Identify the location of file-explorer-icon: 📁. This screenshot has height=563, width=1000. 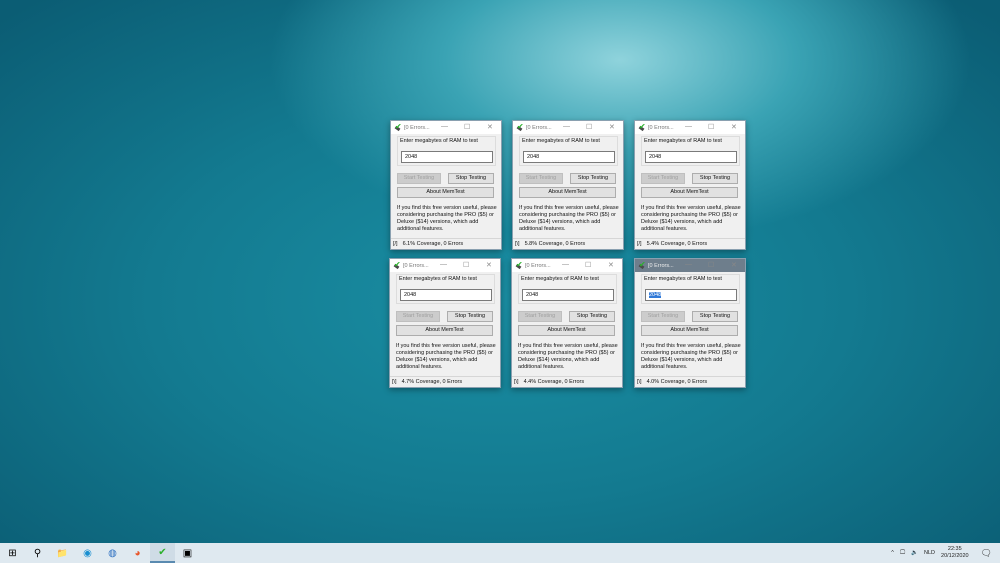
(62, 552).